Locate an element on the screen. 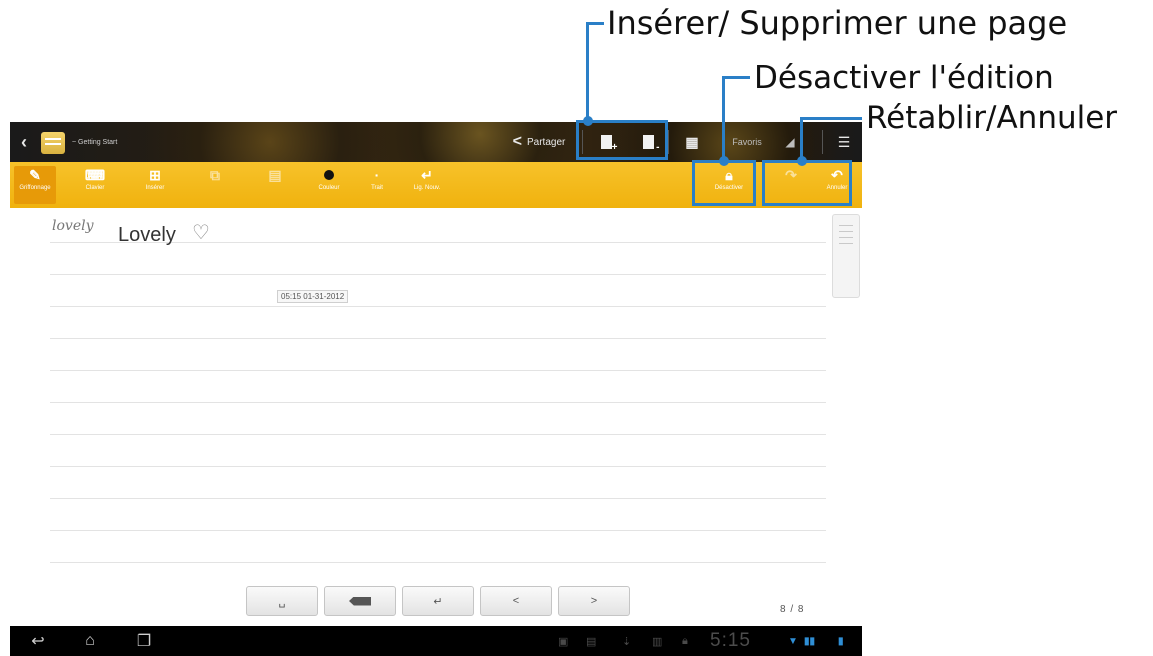 This screenshot has height=656, width=1153. share-icon: < is located at coordinates (517, 141).